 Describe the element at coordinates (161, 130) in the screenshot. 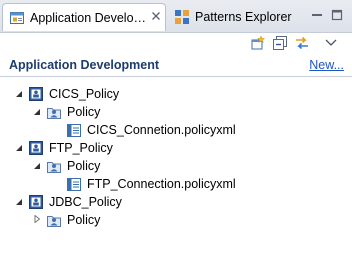

I see `tree-item-label: CICS_Connetion.policyxml` at that location.